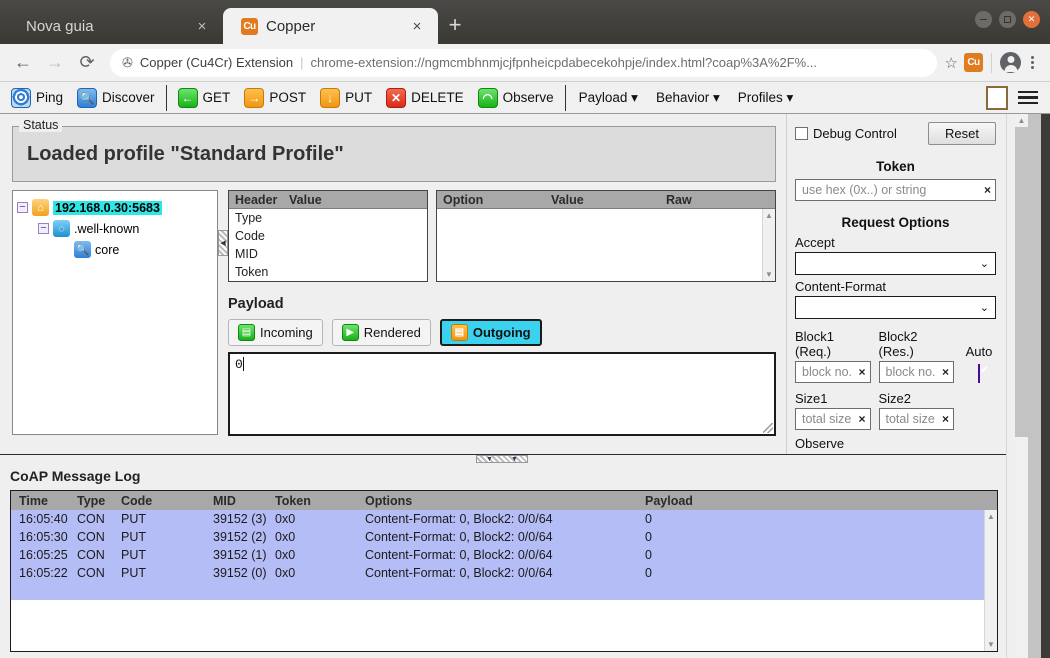 Image resolution: width=1050 pixels, height=658 pixels. What do you see at coordinates (23, 63) in the screenshot?
I see `back-icon: ←` at bounding box center [23, 63].